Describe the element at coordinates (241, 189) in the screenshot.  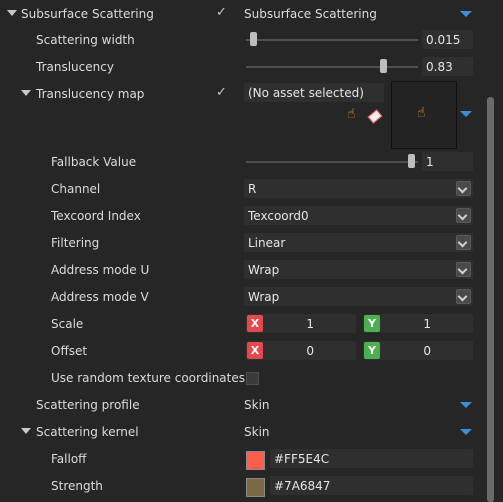
I see `channel-row: Channel R` at that location.